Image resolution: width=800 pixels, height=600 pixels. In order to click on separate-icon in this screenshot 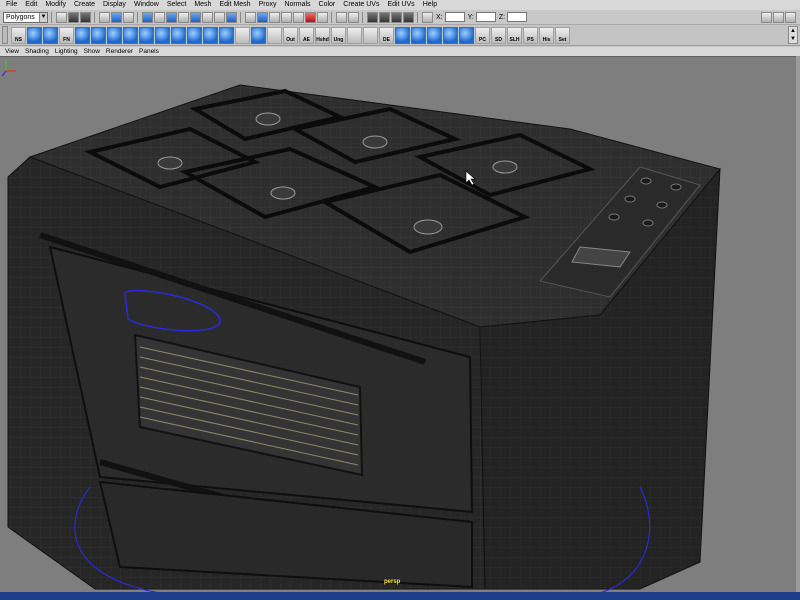, I will do `click(226, 35)`.